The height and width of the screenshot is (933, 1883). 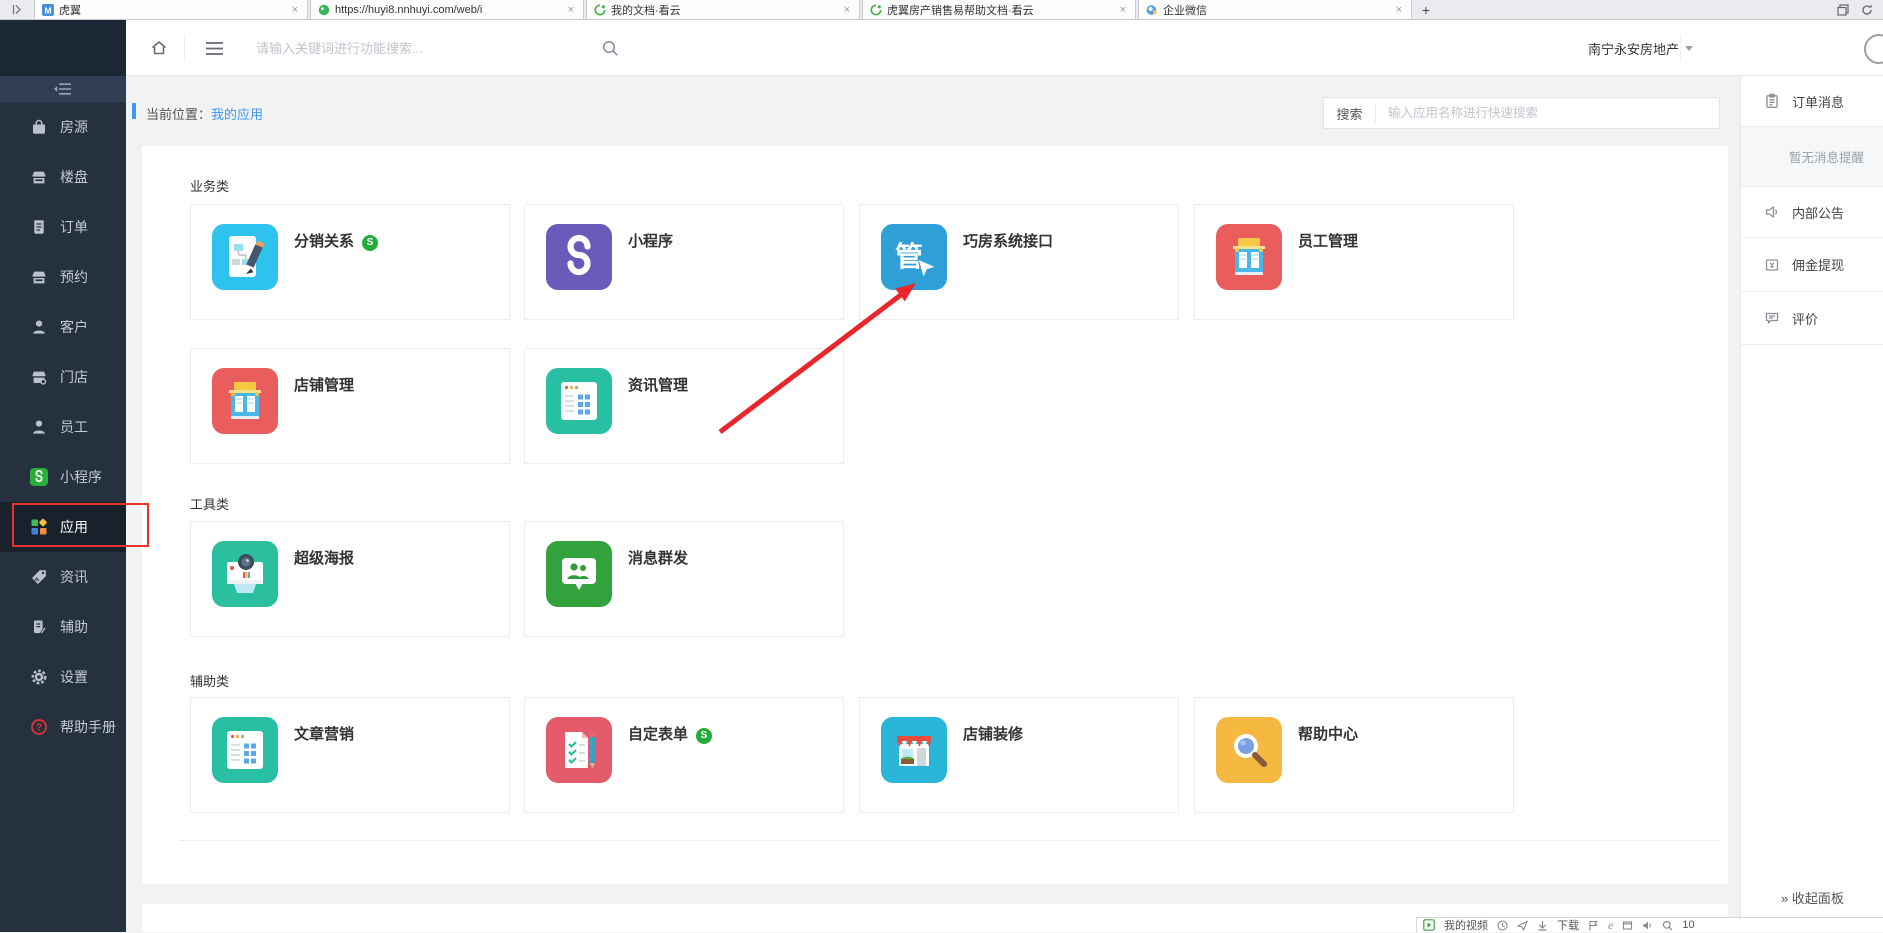 I want to click on tab-title: 企业微信, so click(x=1185, y=10).